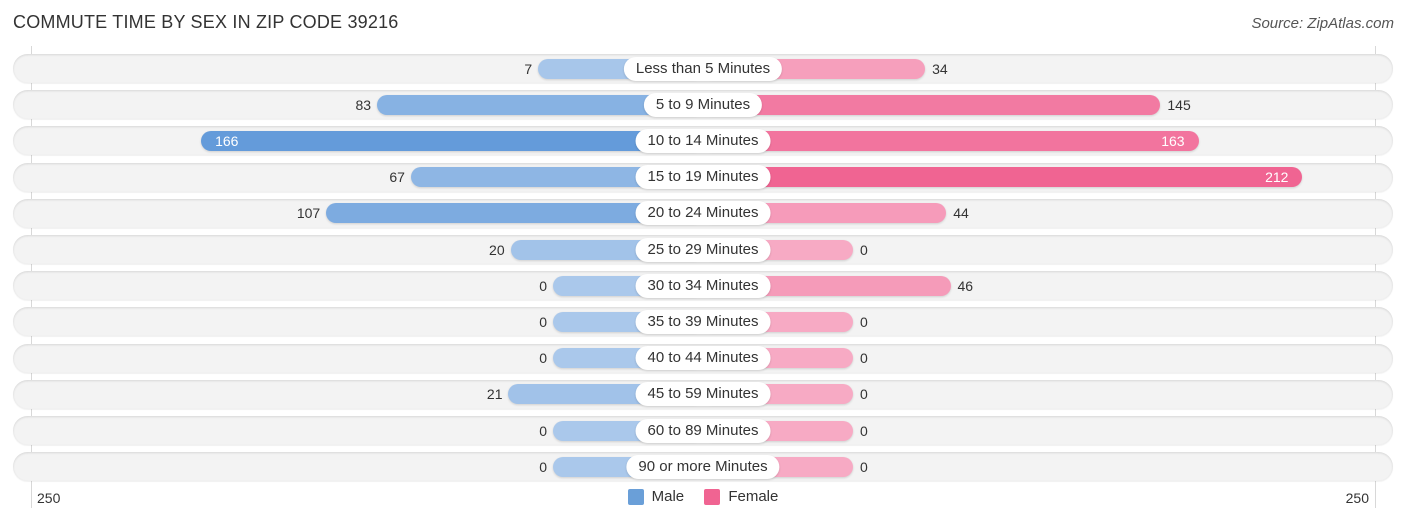 The image size is (1406, 523). I want to click on female-value-label: 212, so click(1277, 177).